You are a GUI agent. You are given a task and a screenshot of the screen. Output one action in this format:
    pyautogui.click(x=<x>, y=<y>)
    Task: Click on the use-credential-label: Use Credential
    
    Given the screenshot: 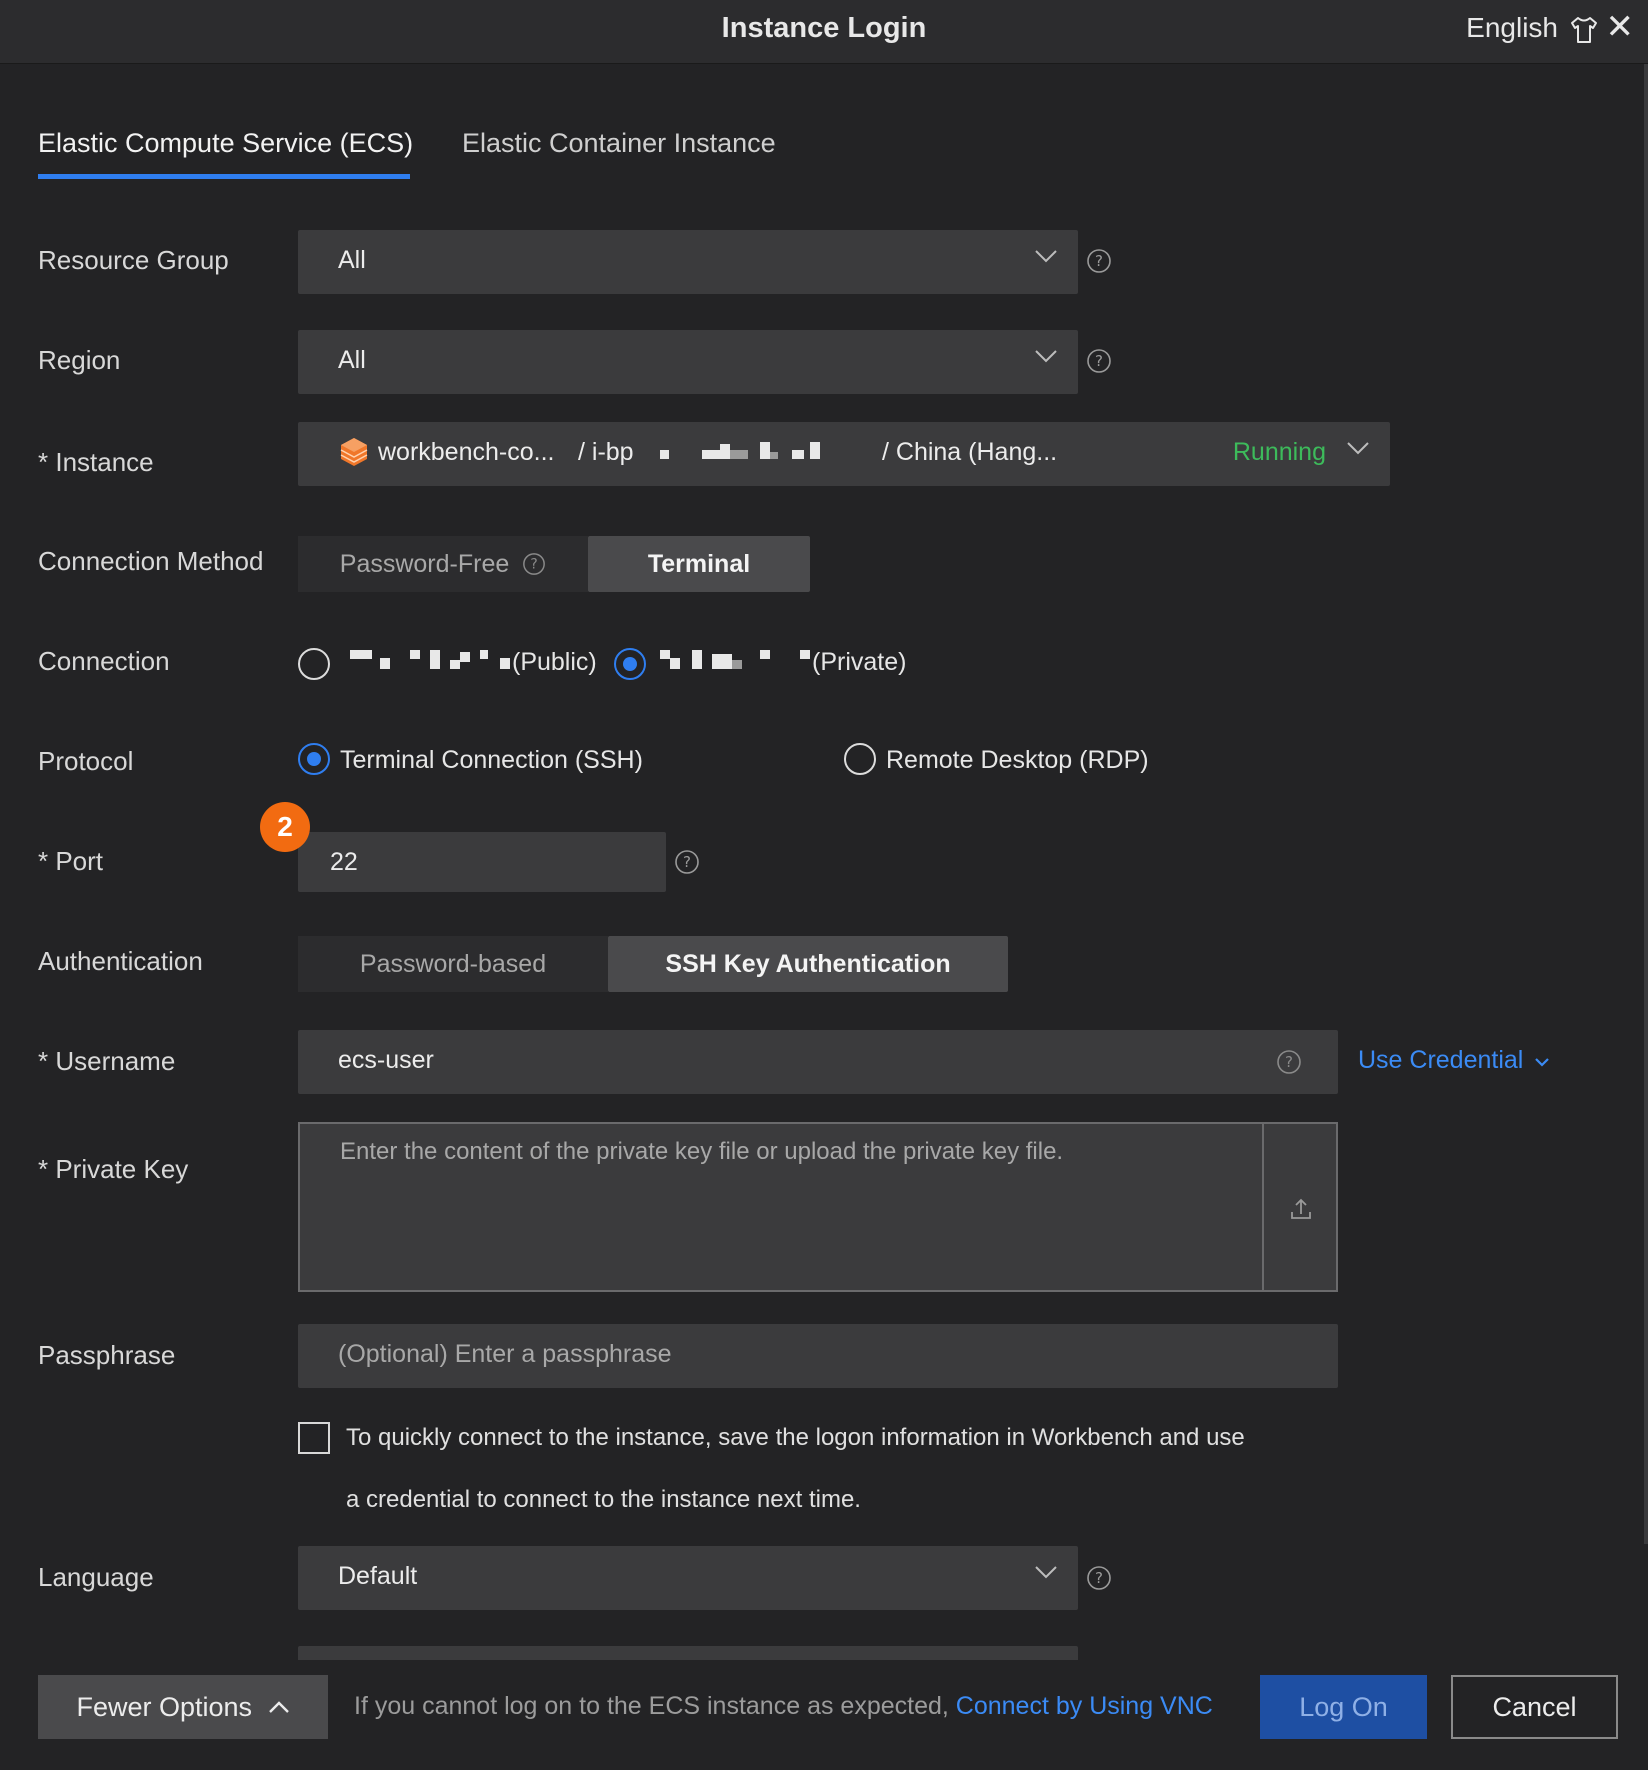 What is the action you would take?
    pyautogui.click(x=1441, y=1060)
    